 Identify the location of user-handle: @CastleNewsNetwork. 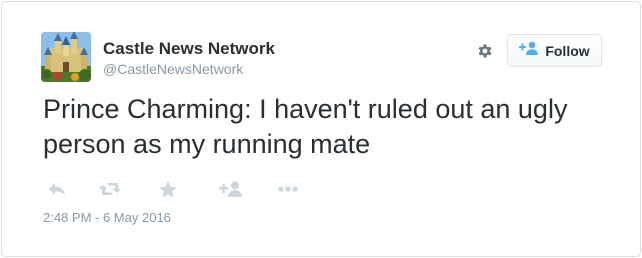
(173, 69).